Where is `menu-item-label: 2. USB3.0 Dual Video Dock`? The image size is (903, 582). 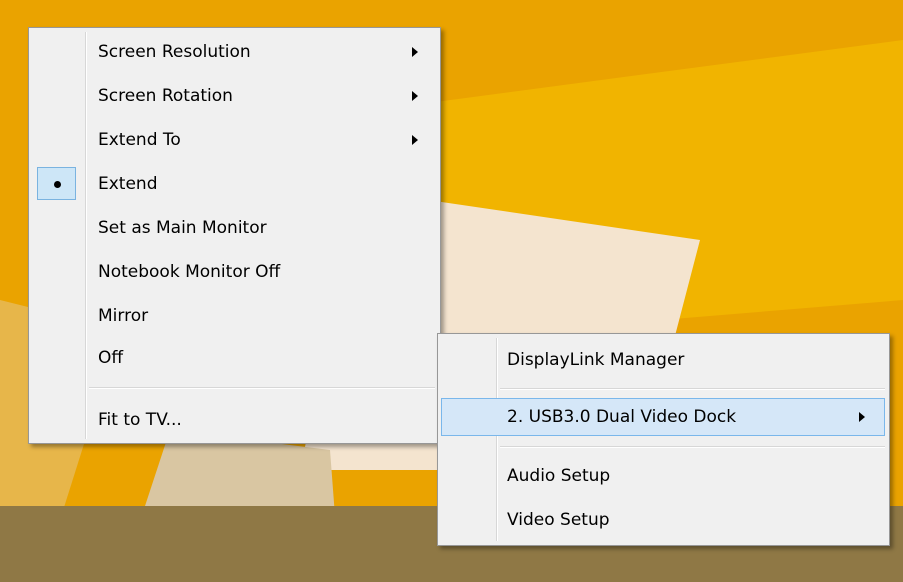
menu-item-label: 2. USB3.0 Dual Video Dock is located at coordinates (622, 417).